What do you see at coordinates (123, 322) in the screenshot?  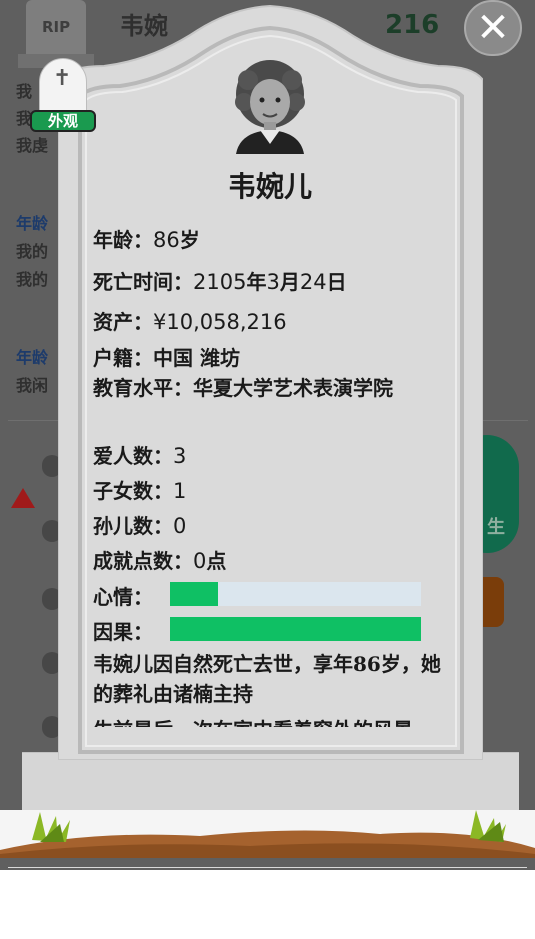 I see `assets-label: 资产：` at bounding box center [123, 322].